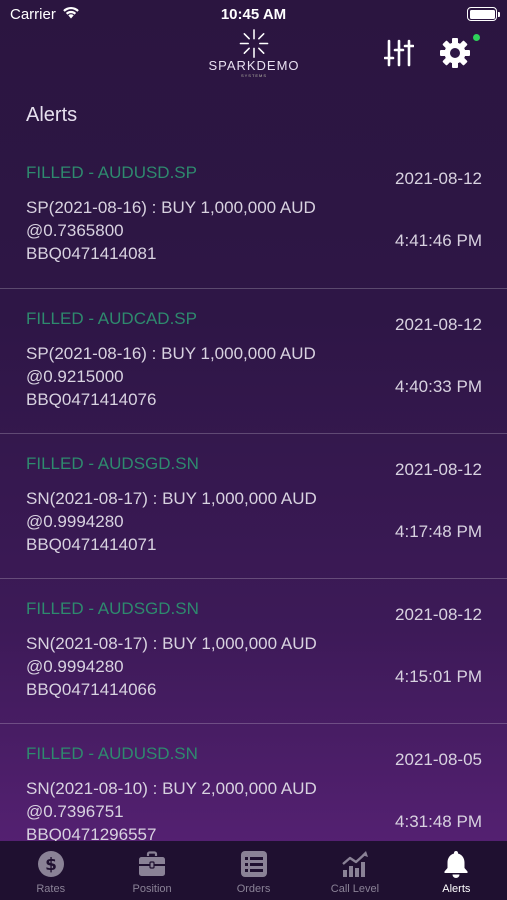 The width and height of the screenshot is (507, 900). I want to click on dollar-icon: $, so click(50, 864).